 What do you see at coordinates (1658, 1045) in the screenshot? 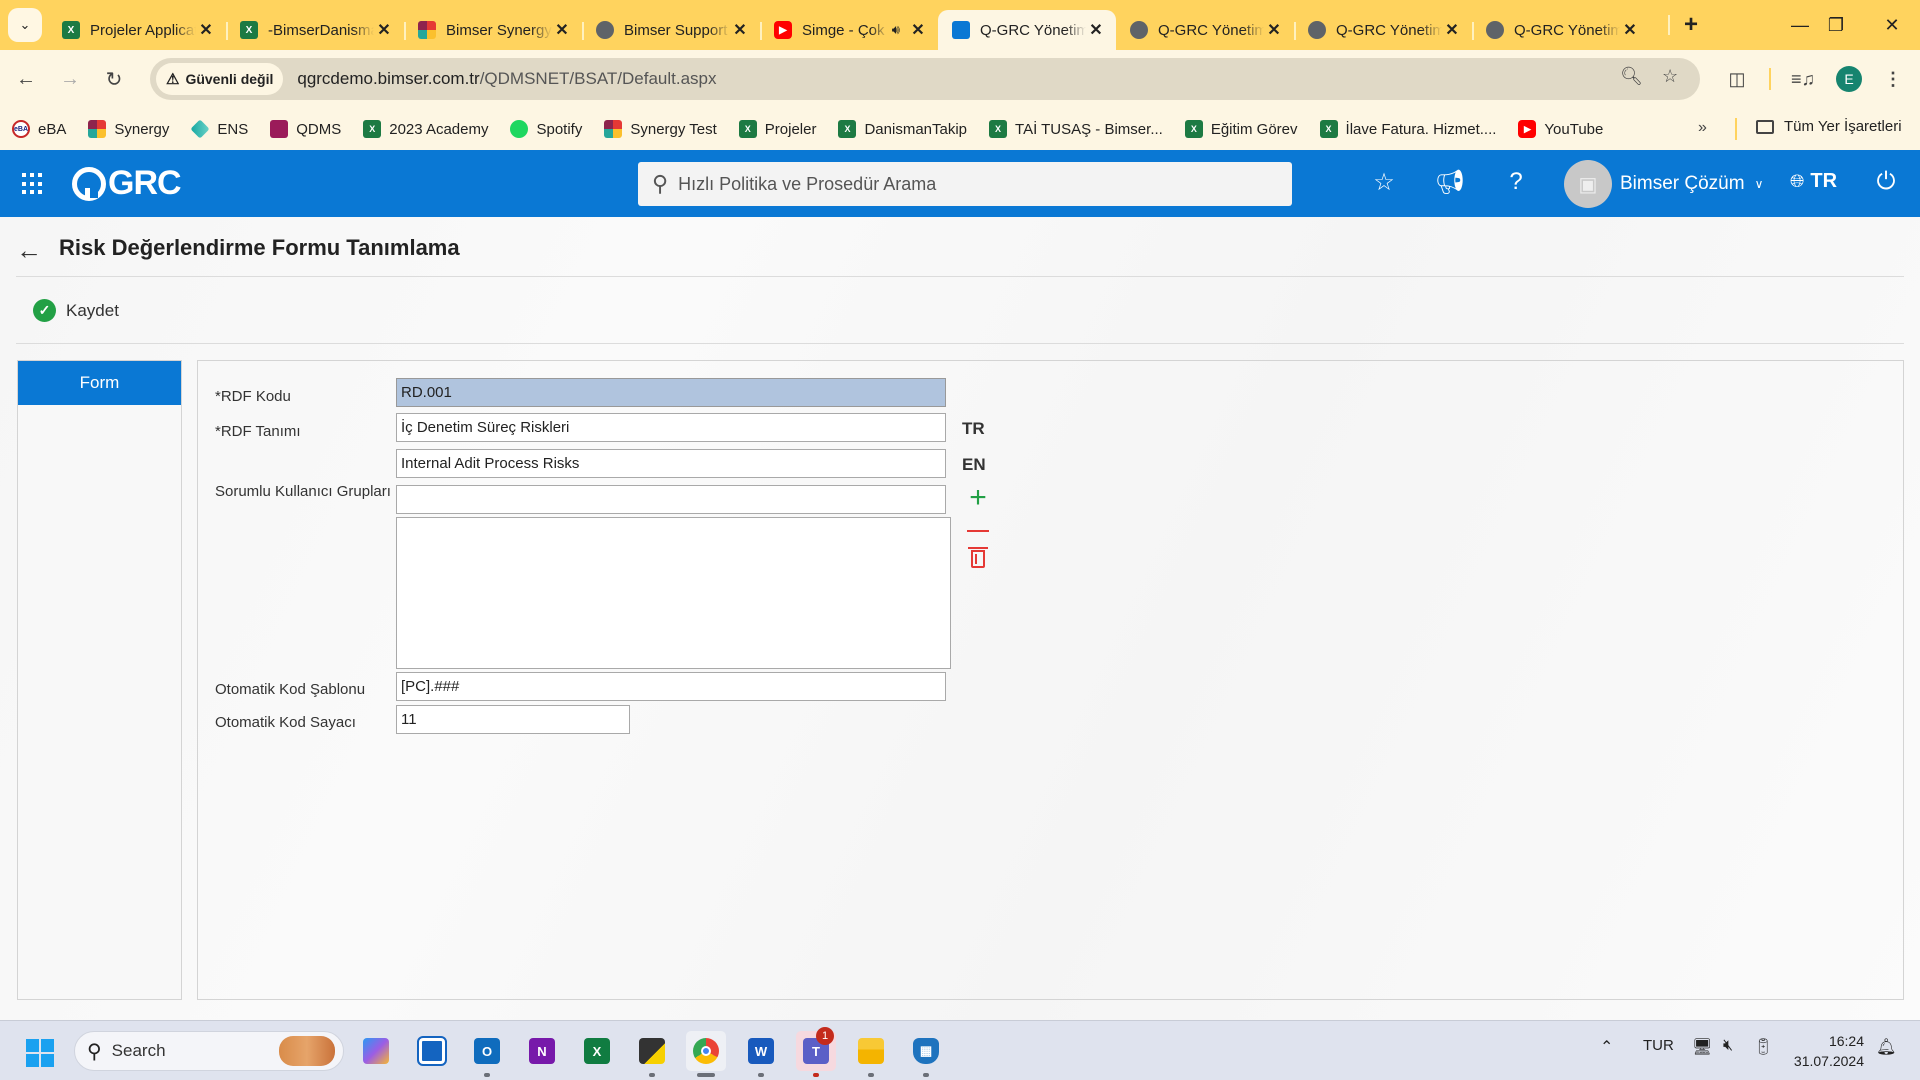
I see `input-language-indicator: TUR` at bounding box center [1658, 1045].